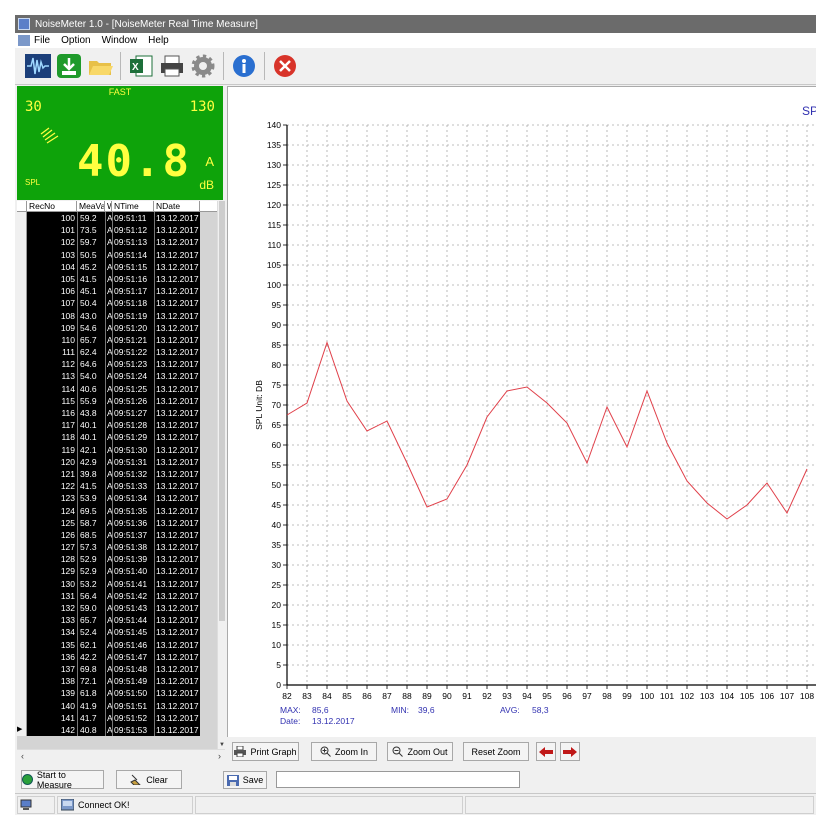 The height and width of the screenshot is (830, 831). I want to click on table-row: 10645.1A09:51:1713.12.2017, so click(117, 291).